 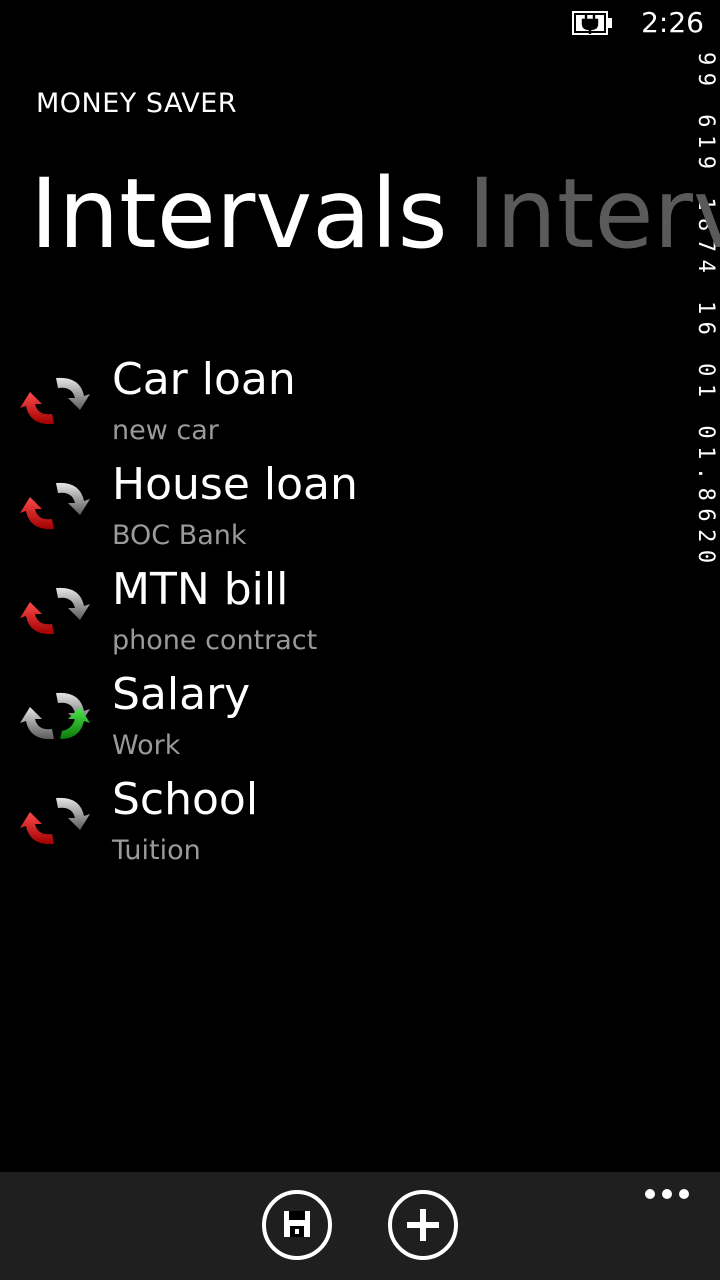 What do you see at coordinates (360, 509) in the screenshot?
I see `list-item: House loan BOC Bank` at bounding box center [360, 509].